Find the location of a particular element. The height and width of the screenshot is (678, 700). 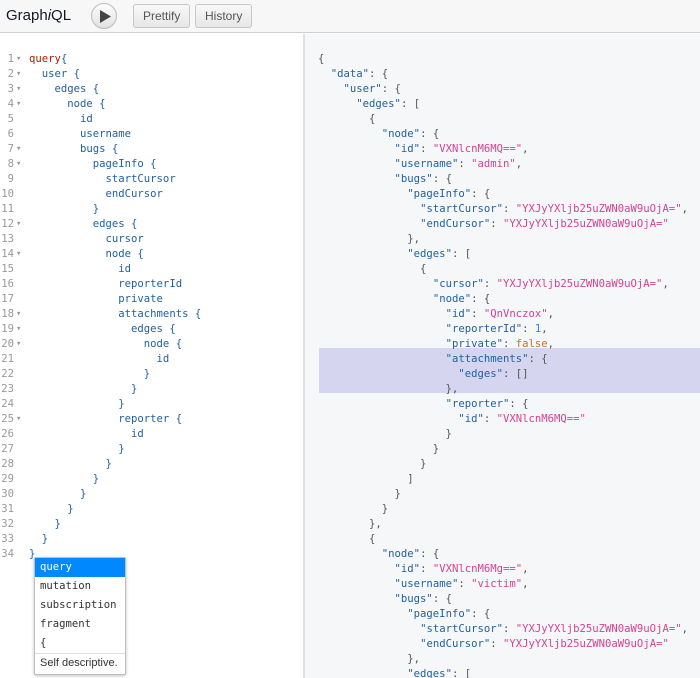

line-number: 6 is located at coordinates (10, 134).